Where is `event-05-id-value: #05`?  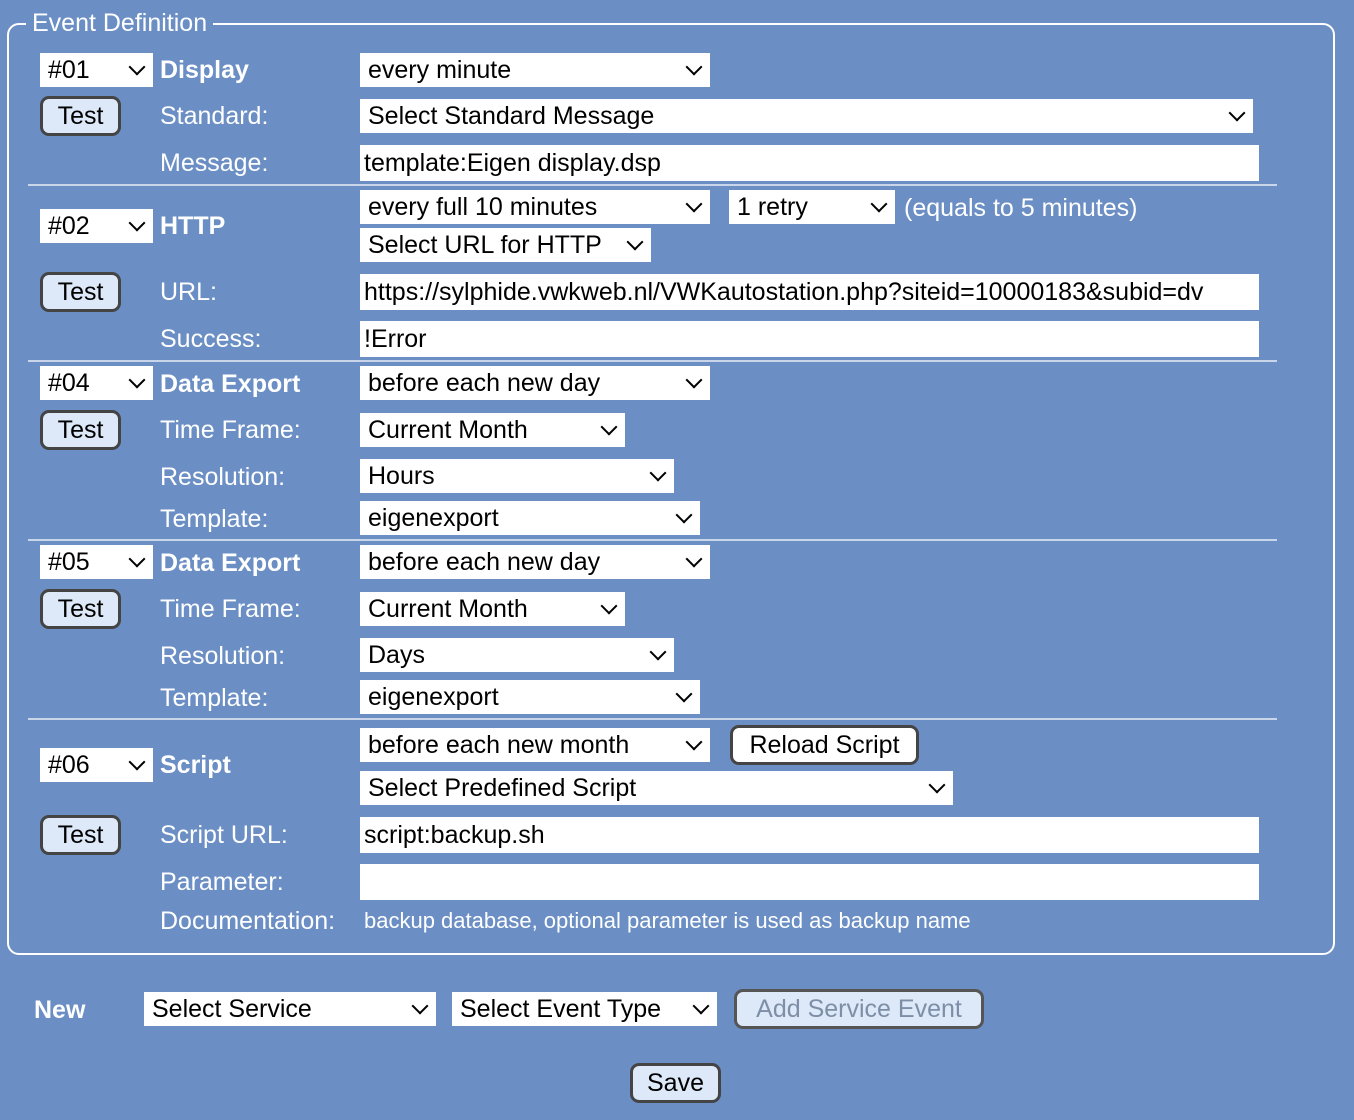
event-05-id-value: #05 is located at coordinates (69, 562).